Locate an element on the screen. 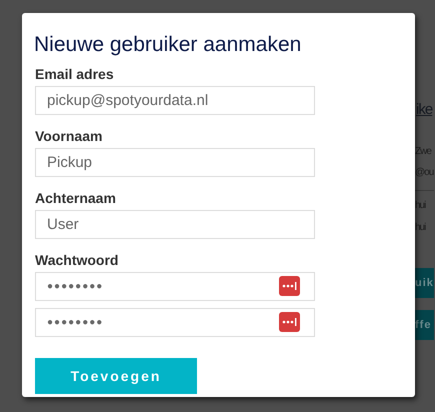 Image resolution: width=435 pixels, height=412 pixels. field-label: Email adres is located at coordinates (74, 74).